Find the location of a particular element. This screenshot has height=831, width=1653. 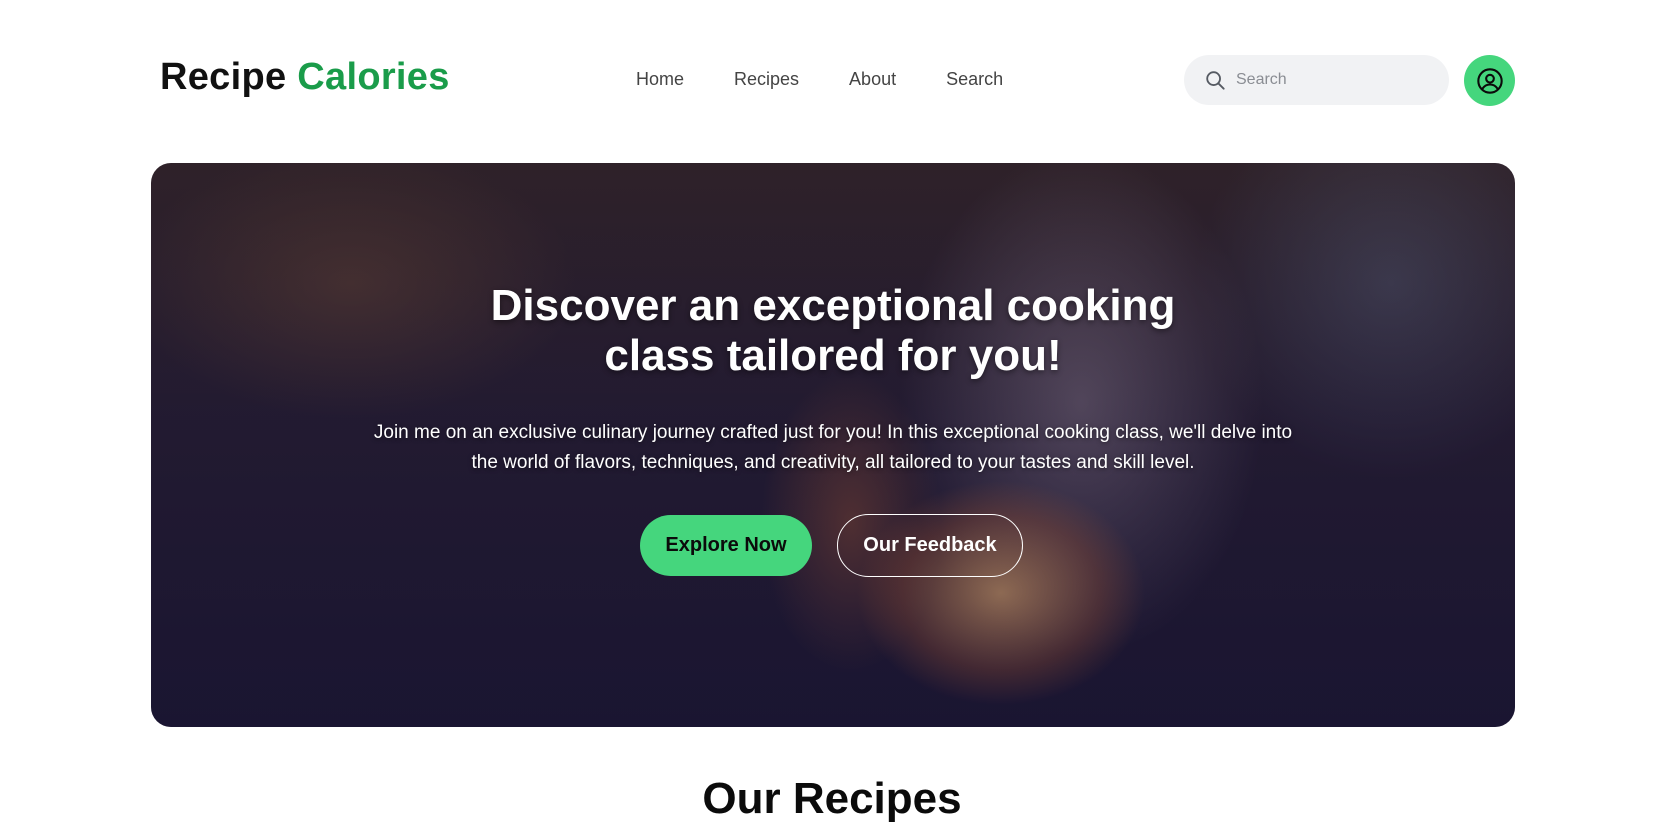

section-title-recipes: Our Recipes is located at coordinates (832, 798).